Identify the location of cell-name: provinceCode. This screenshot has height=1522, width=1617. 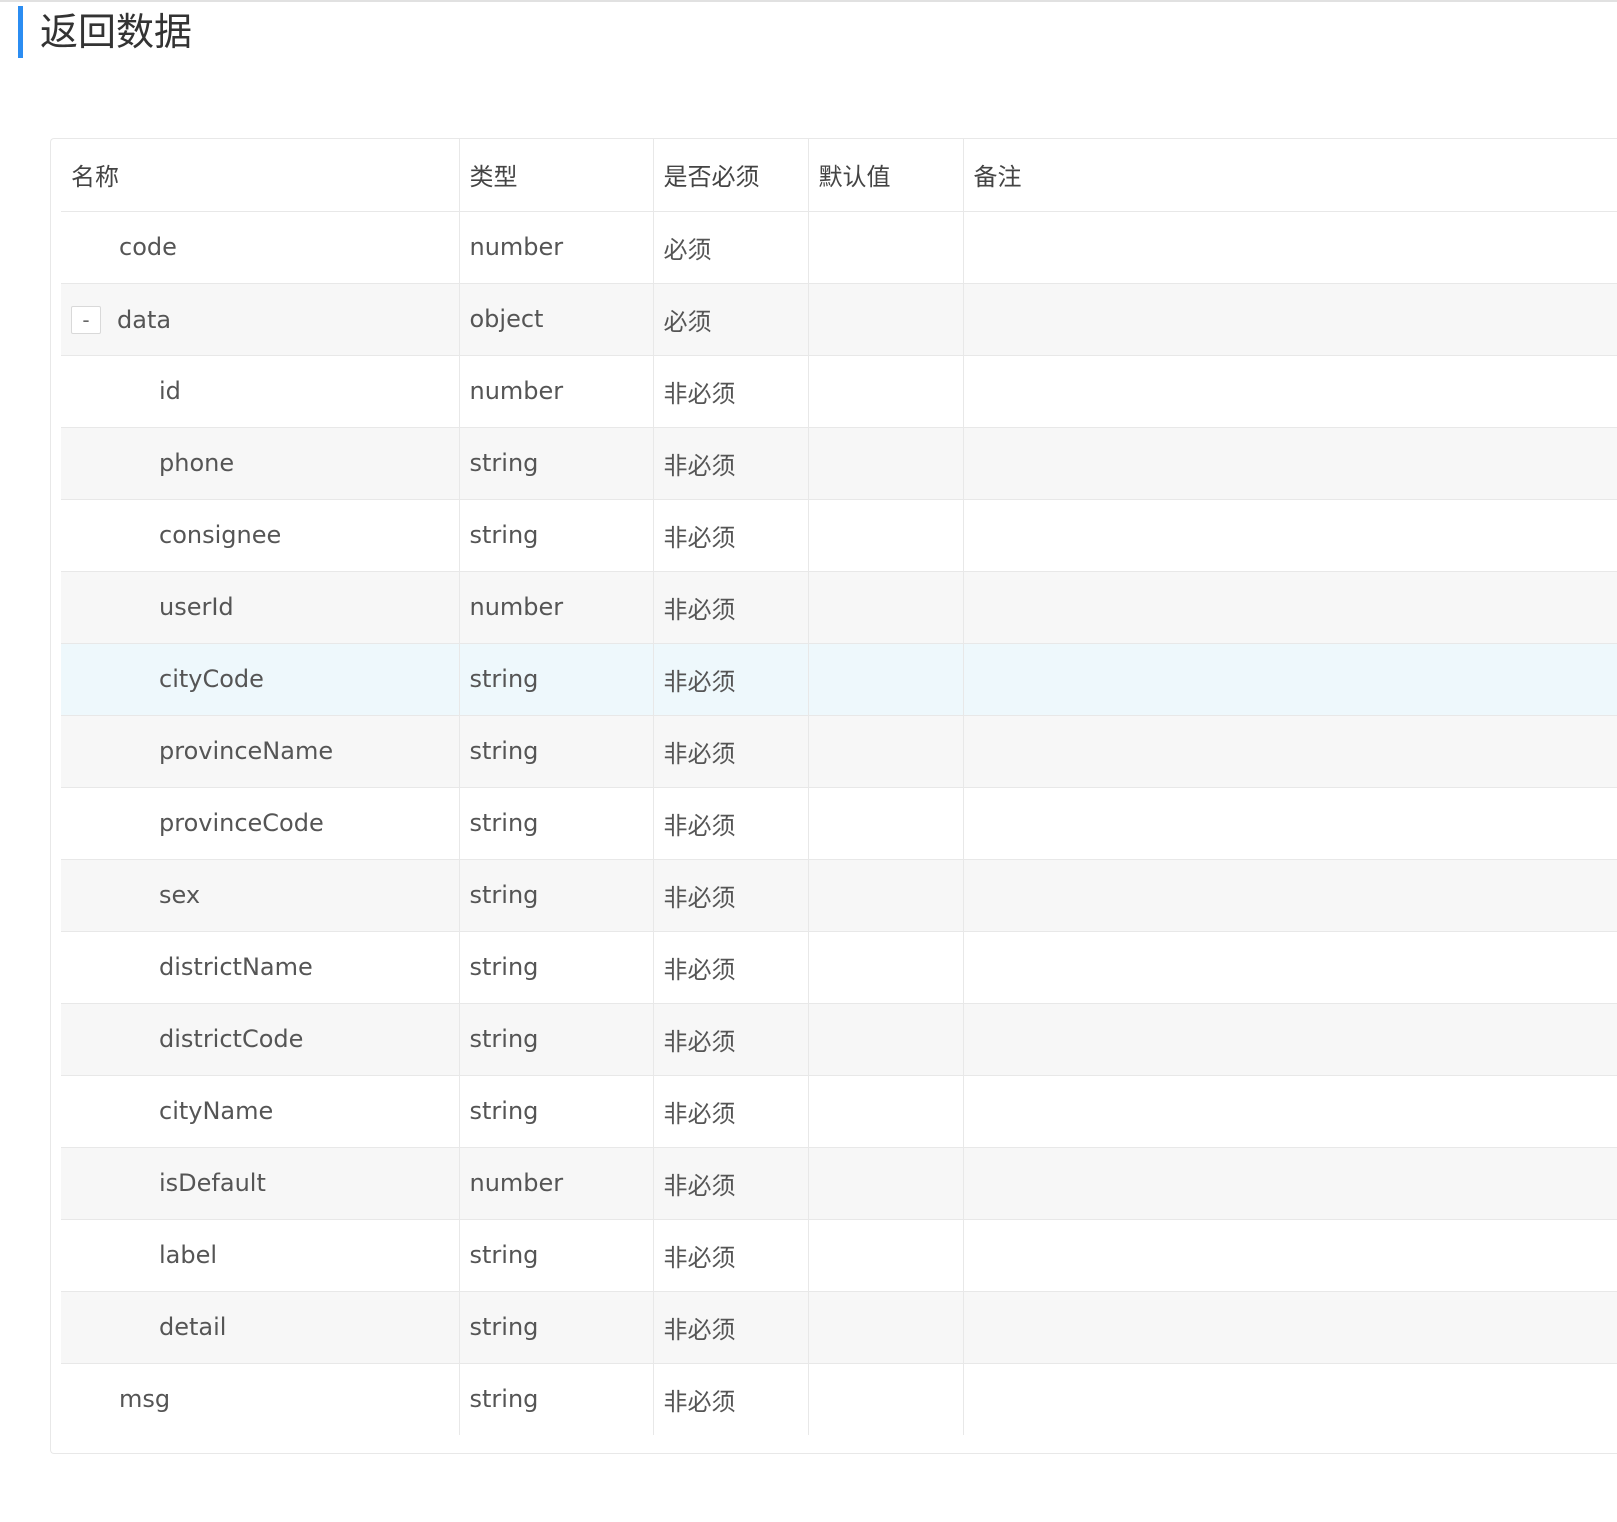
(260, 823).